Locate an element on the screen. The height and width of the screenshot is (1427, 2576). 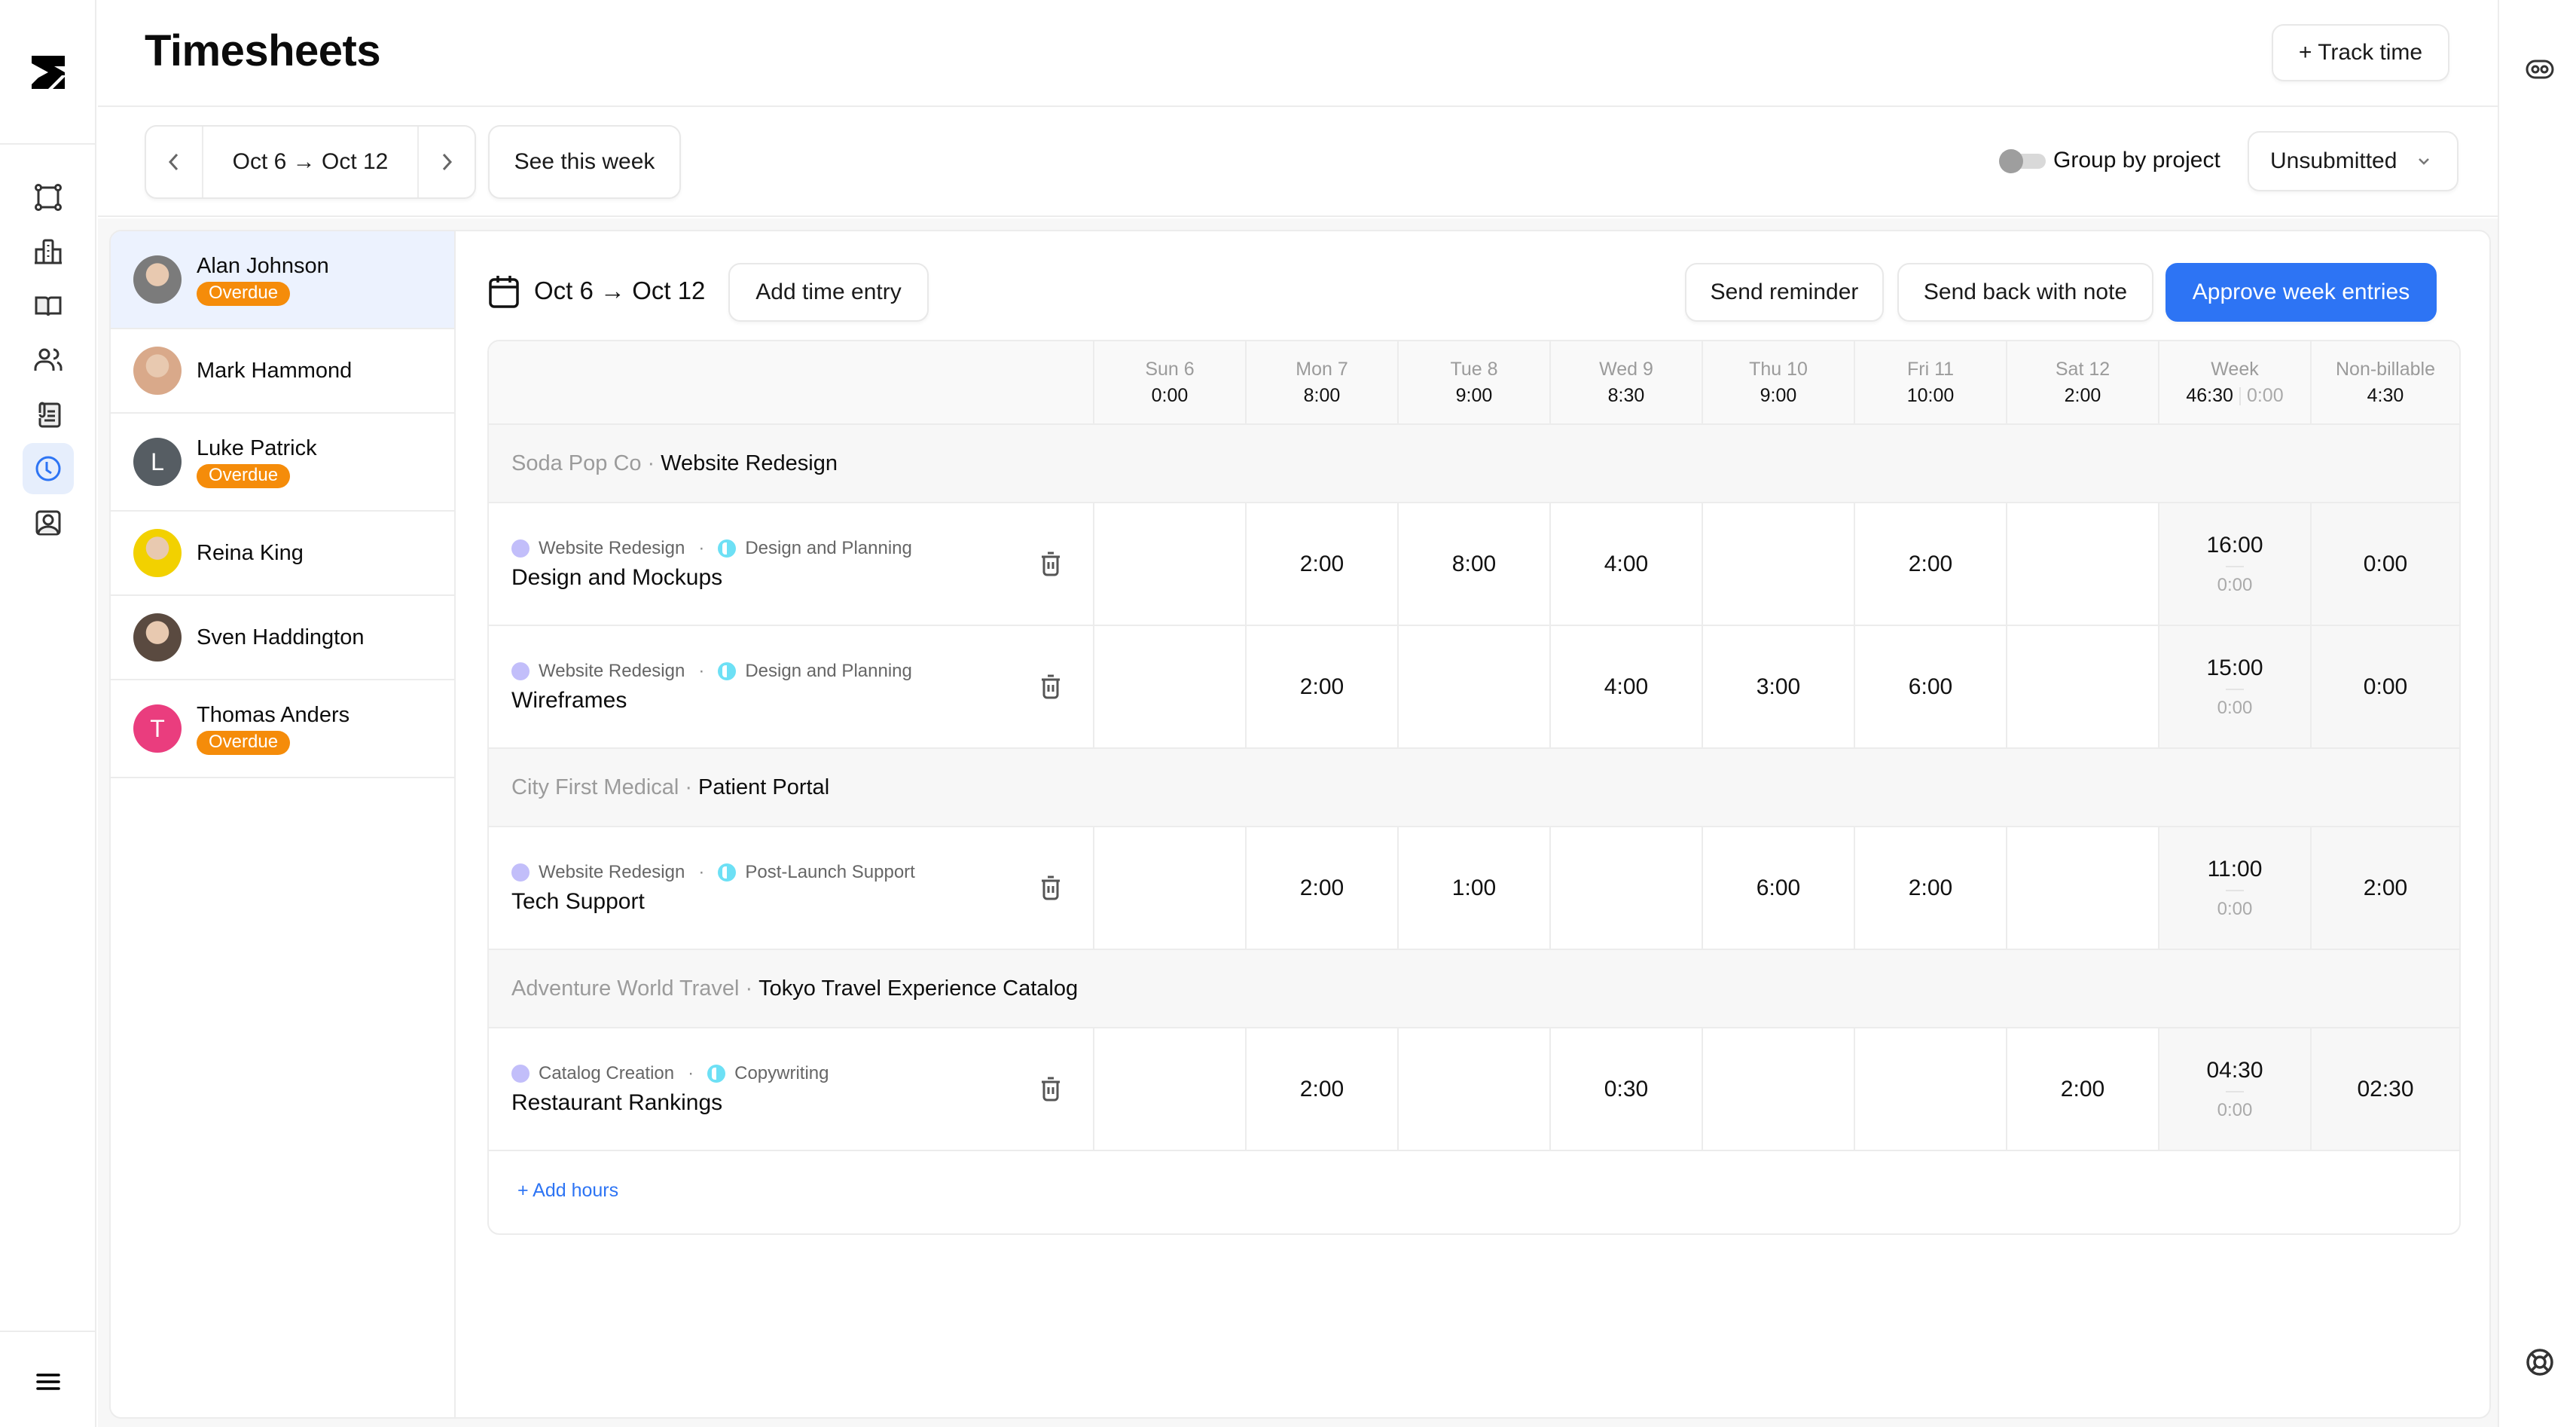
clock-icon is located at coordinates (48, 469).